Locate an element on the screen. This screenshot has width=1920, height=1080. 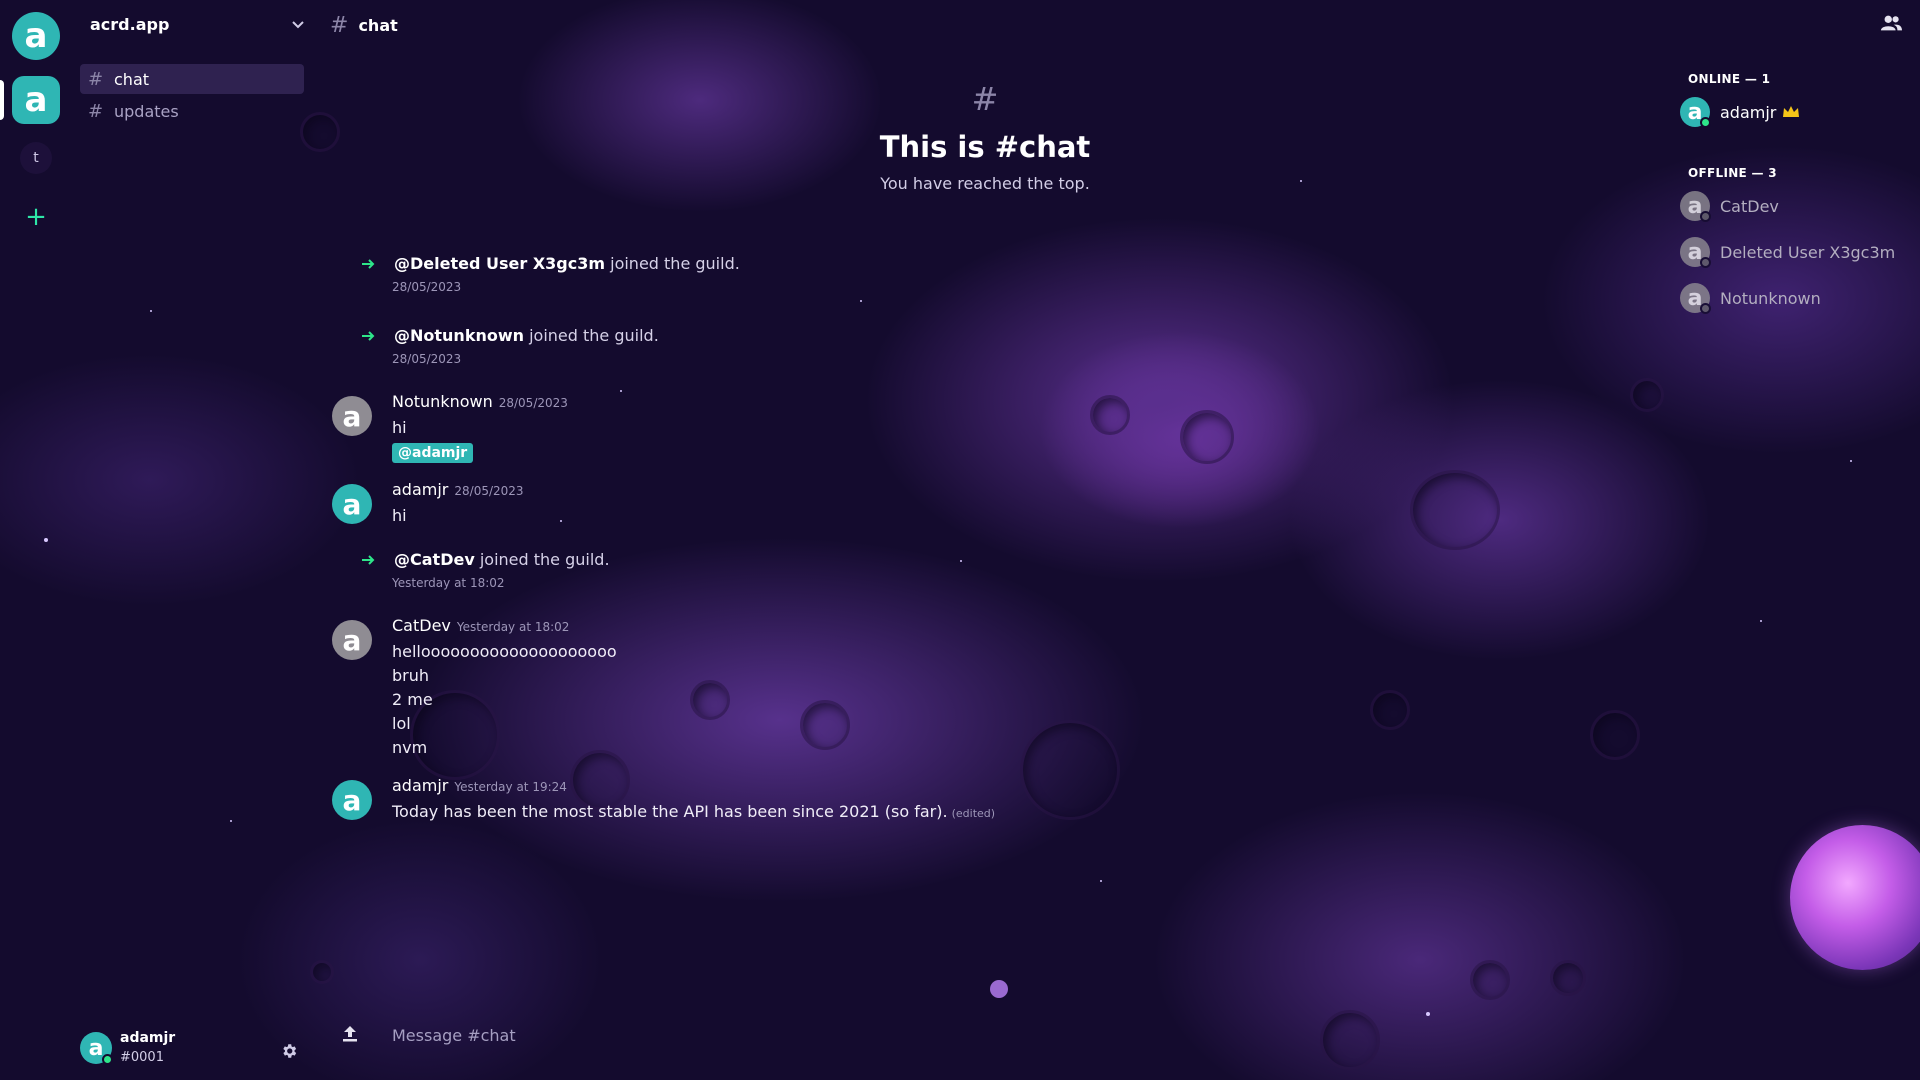
message-timestamp: Yesterday at 19:24 is located at coordinates (510, 787).